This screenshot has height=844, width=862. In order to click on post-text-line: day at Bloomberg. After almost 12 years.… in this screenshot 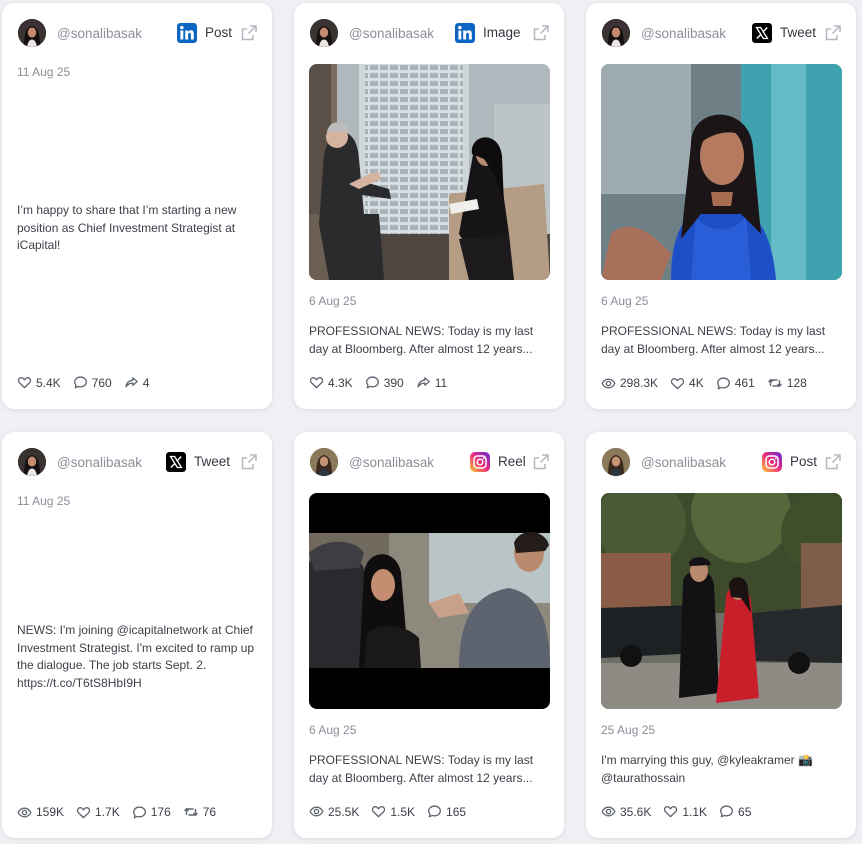, I will do `click(421, 348)`.